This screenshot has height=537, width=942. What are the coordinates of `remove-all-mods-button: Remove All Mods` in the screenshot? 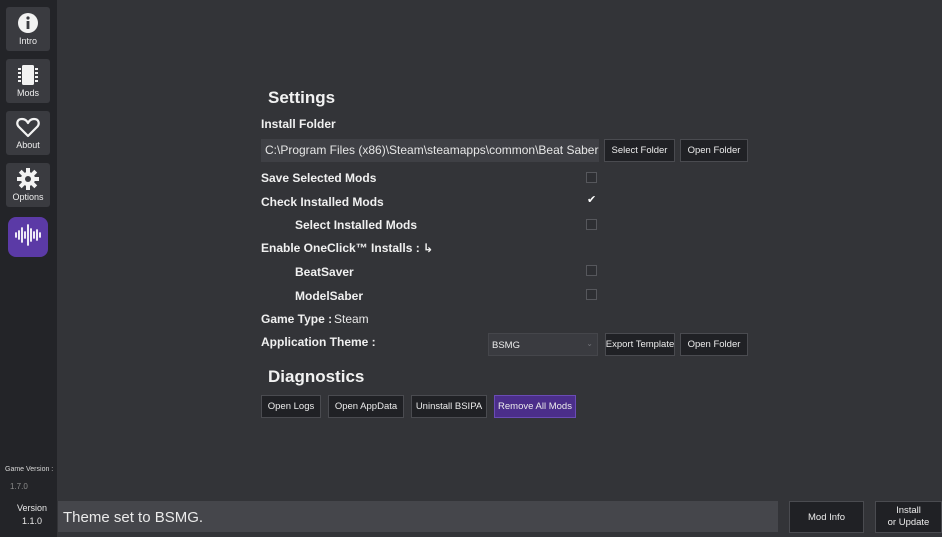 It's located at (535, 406).